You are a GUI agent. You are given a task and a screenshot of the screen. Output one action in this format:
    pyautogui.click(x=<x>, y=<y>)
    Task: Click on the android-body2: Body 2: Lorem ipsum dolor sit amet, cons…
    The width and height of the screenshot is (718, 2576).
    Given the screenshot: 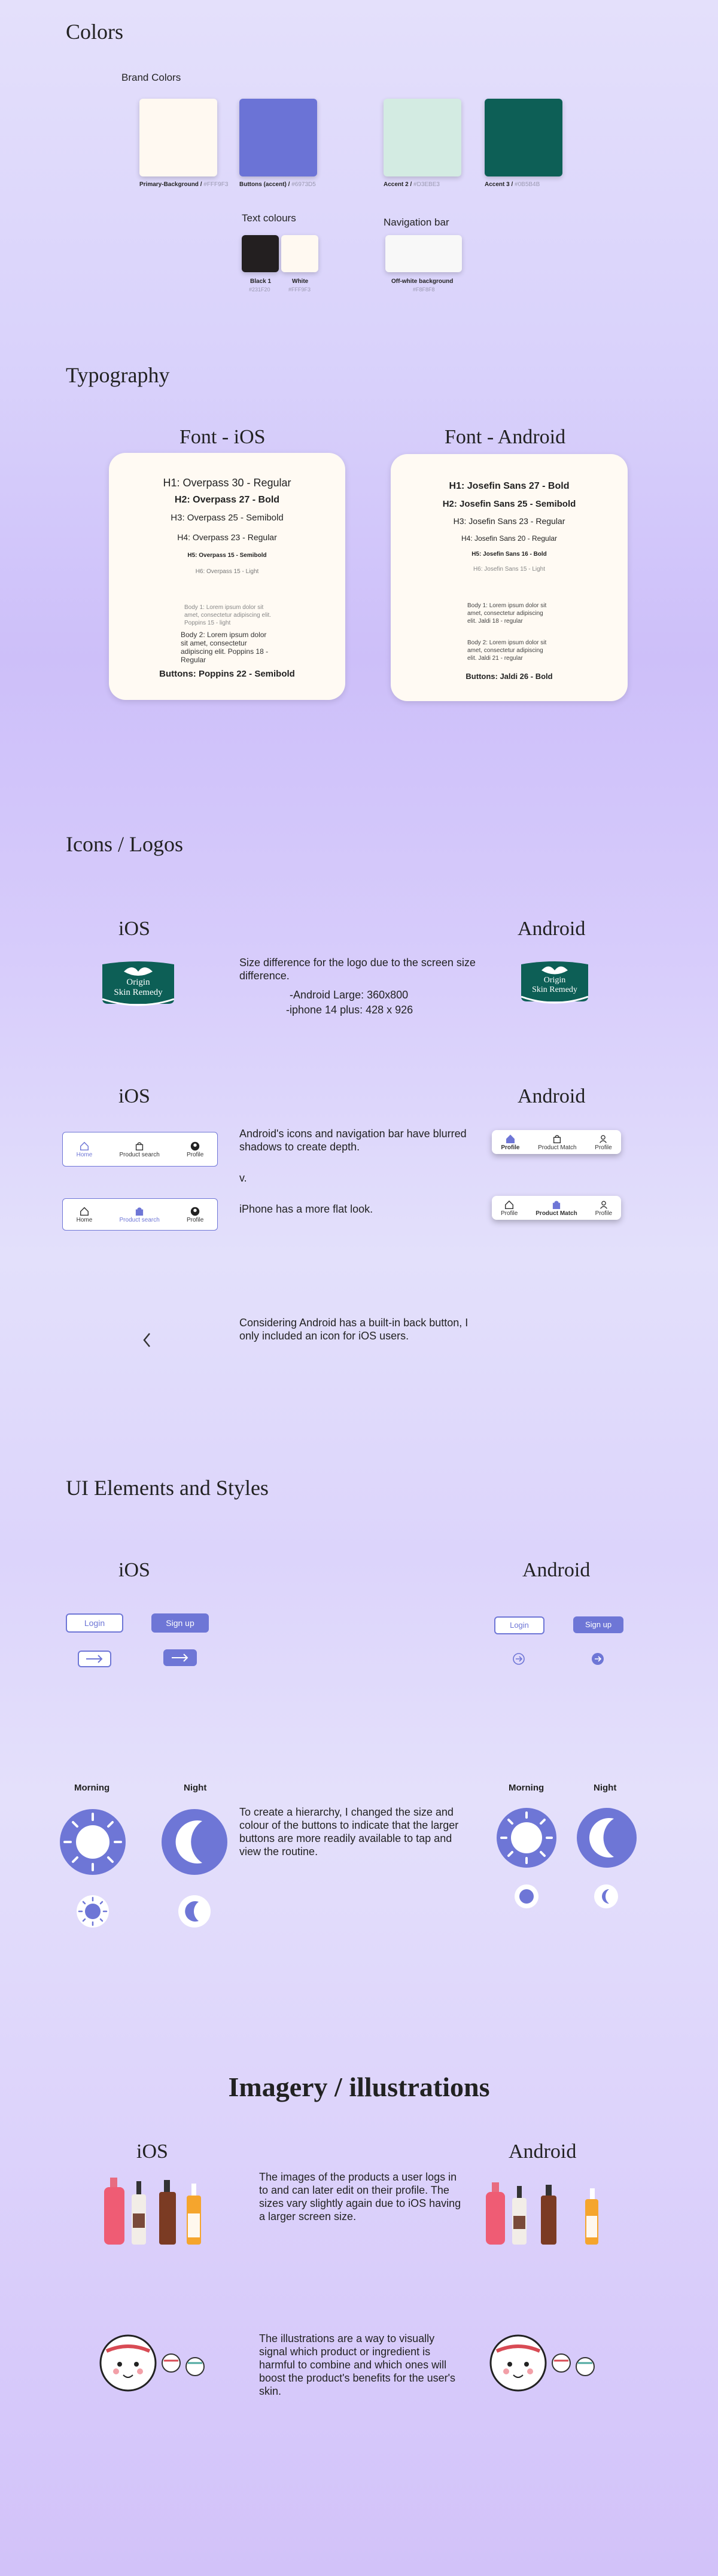 What is the action you would take?
    pyautogui.click(x=507, y=651)
    